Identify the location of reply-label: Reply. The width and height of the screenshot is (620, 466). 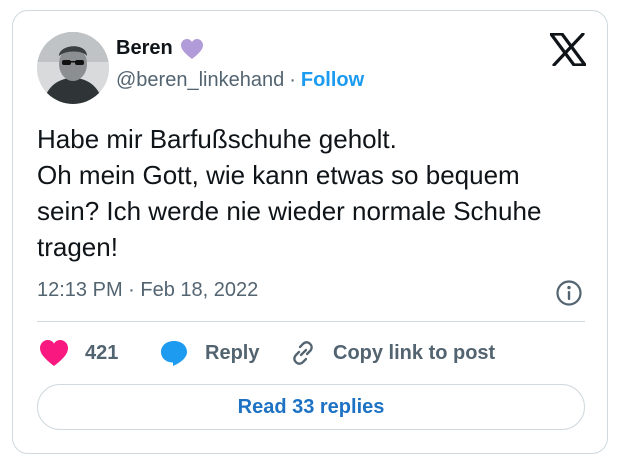
(232, 352).